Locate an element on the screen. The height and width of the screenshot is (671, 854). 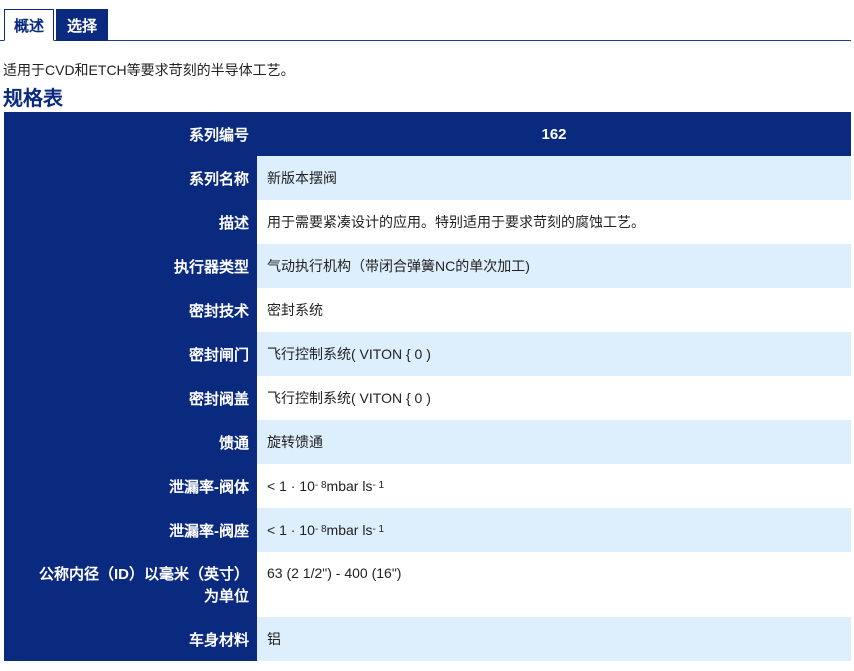
spec-label-line1: 公称内径（ID）以毫米（英寸） is located at coordinates (143, 574).